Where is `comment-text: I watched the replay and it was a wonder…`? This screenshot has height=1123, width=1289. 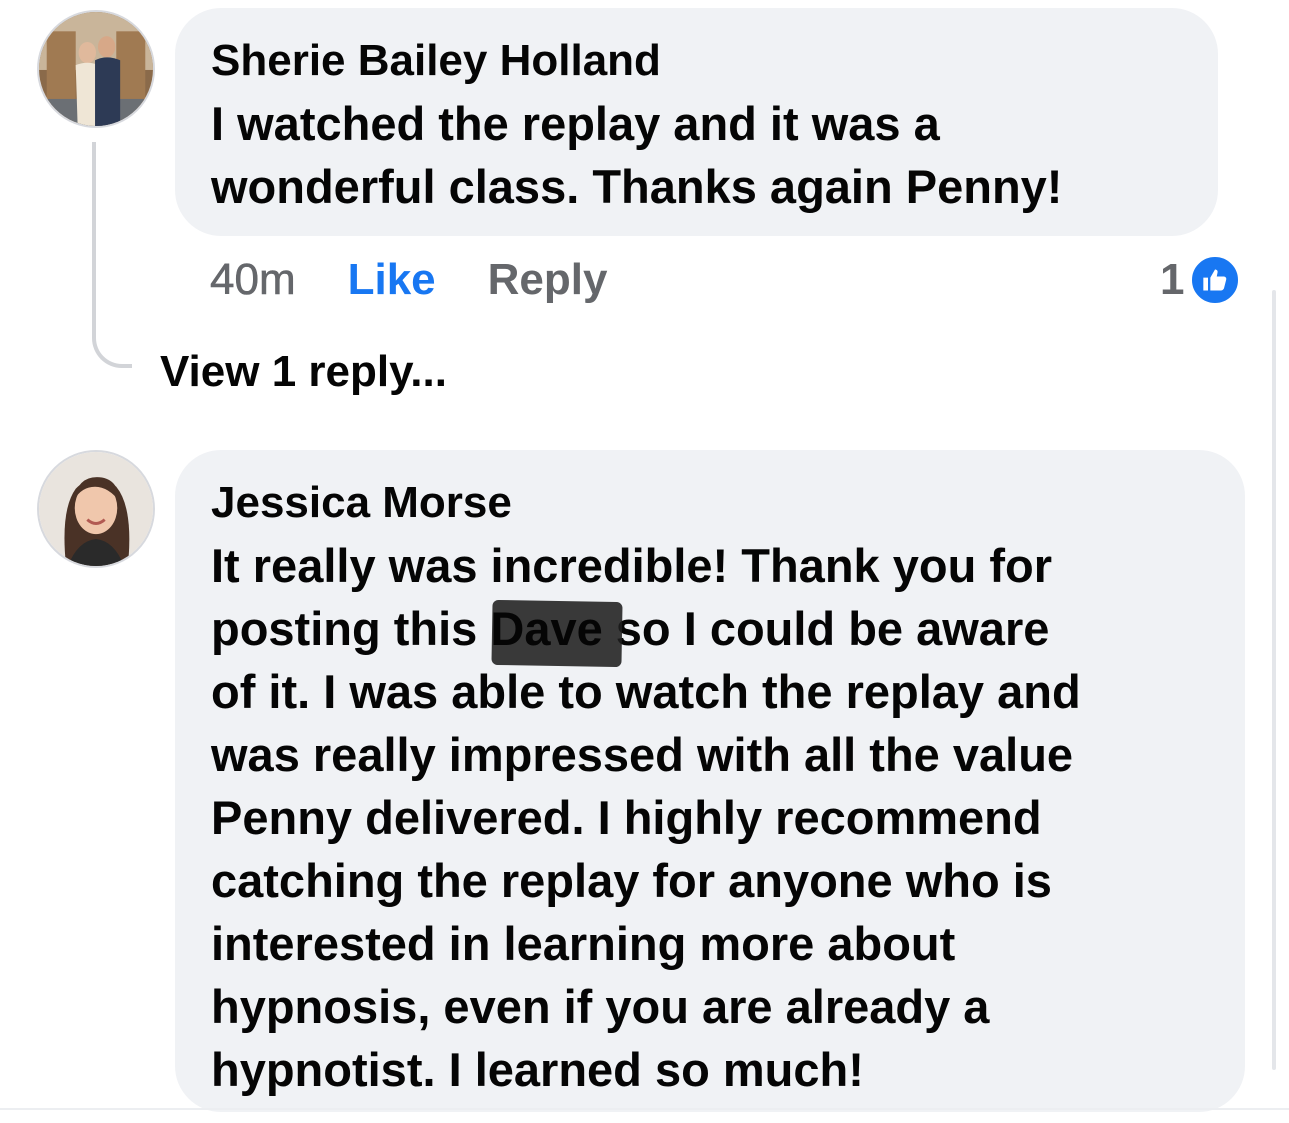
comment-text: I watched the replay and it was a wonder… is located at coordinates (696, 155).